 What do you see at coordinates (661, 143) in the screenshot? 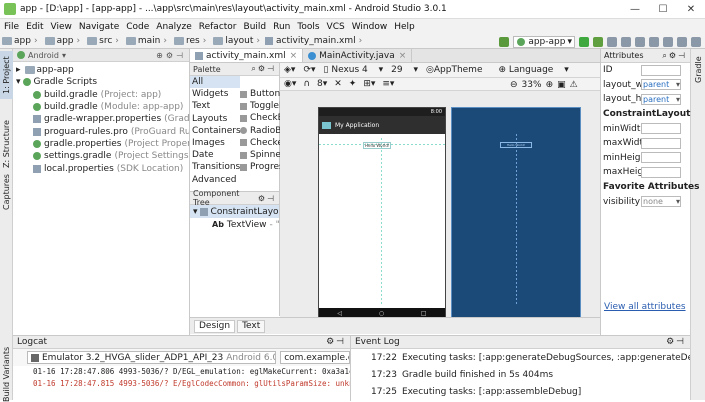
I see `maxwidth-input` at bounding box center [661, 143].